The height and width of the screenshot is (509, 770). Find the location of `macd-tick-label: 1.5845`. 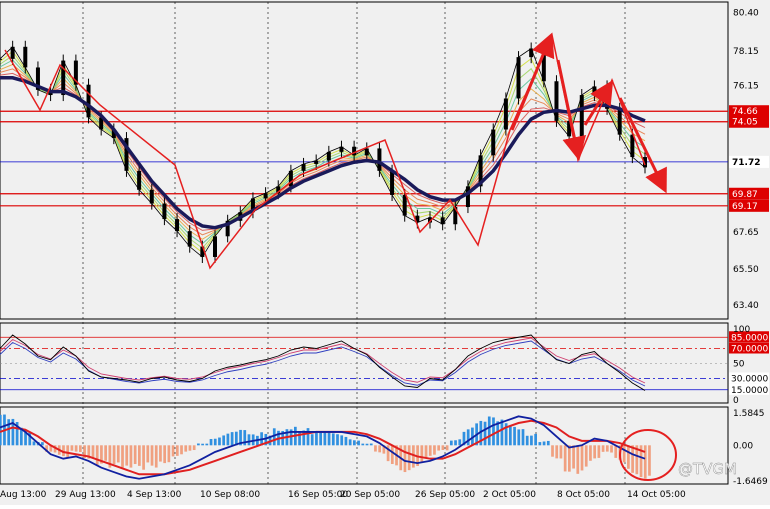

macd-tick-label: 1.5845 is located at coordinates (749, 414).